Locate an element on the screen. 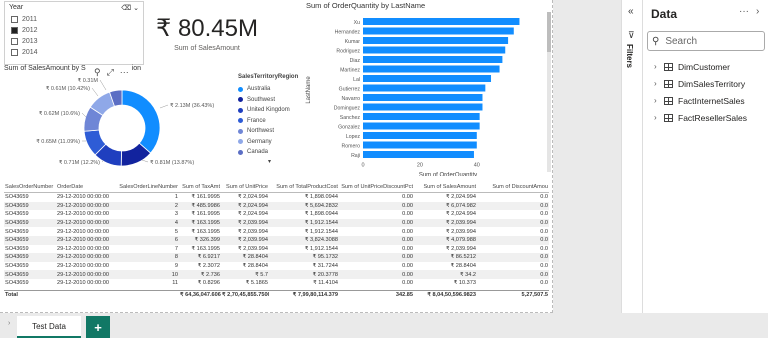 Image resolution: width=768 pixels, height=338 pixels. table-cell: ₹ 10.373 is located at coordinates (464, 283).